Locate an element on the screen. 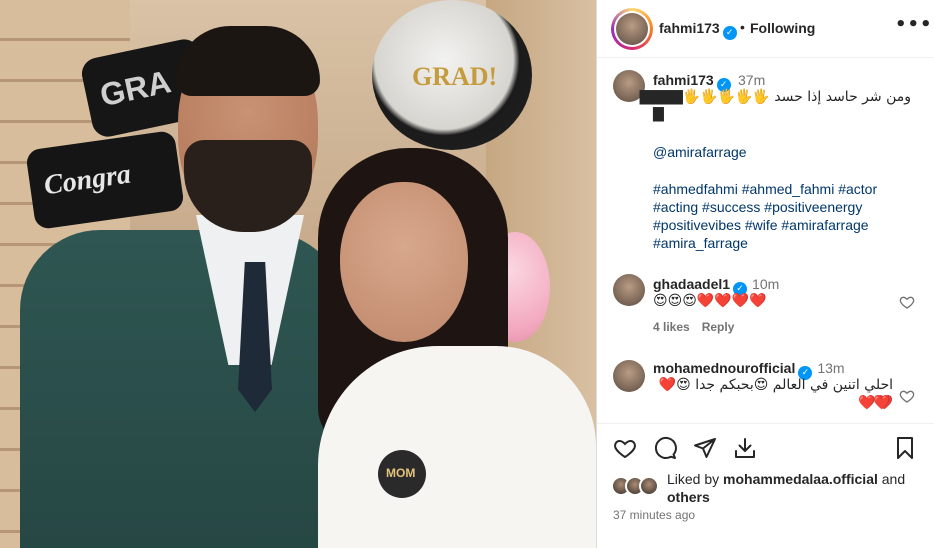 This screenshot has height=548, width=934. liked-prefix: Liked by is located at coordinates (695, 479).